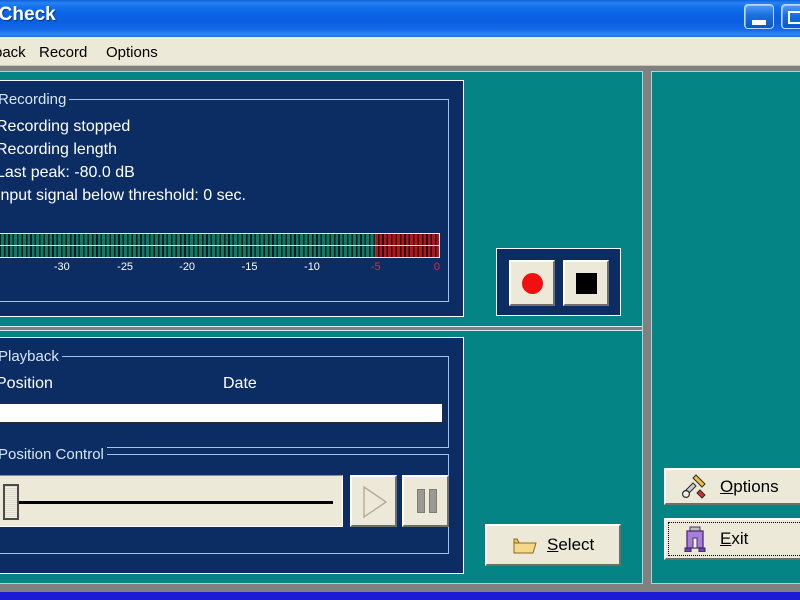  What do you see at coordinates (187, 267) in the screenshot?
I see `vu-tick-label: -20` at bounding box center [187, 267].